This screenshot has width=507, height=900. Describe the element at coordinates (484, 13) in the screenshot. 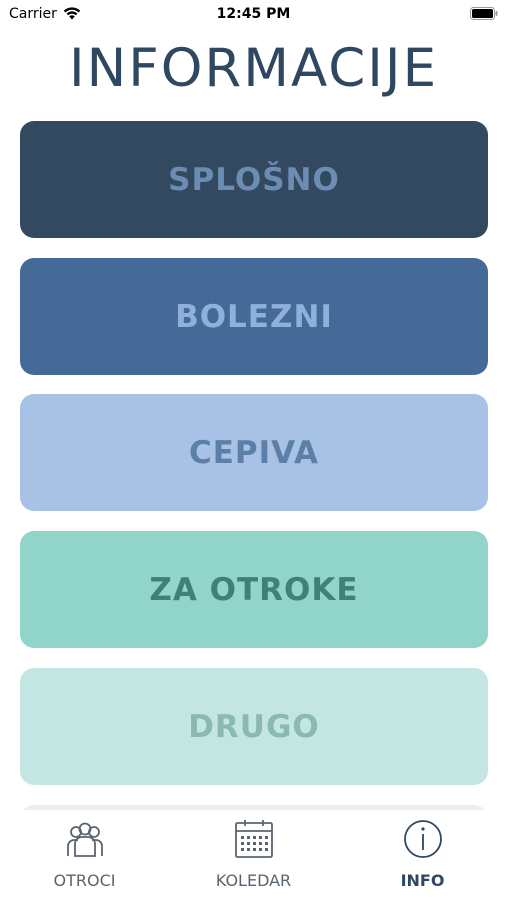

I see `battery-icon` at that location.